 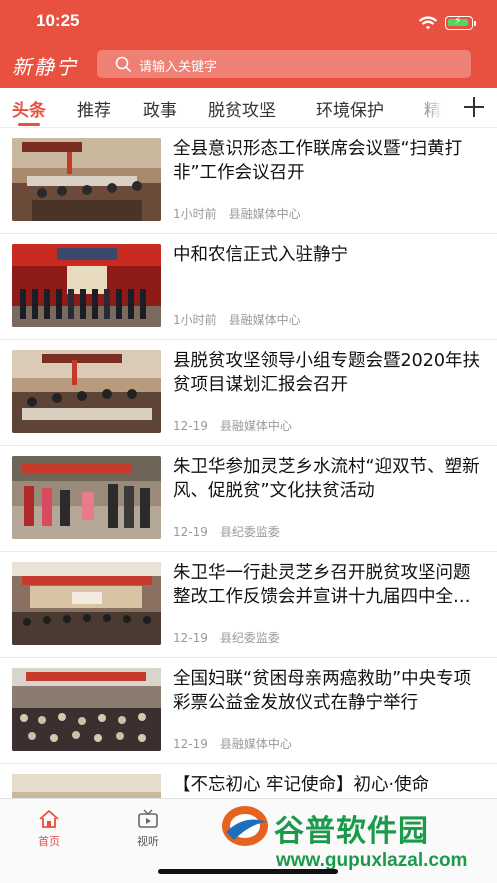 I want to click on tab-fade, so click(x=434, y=107).